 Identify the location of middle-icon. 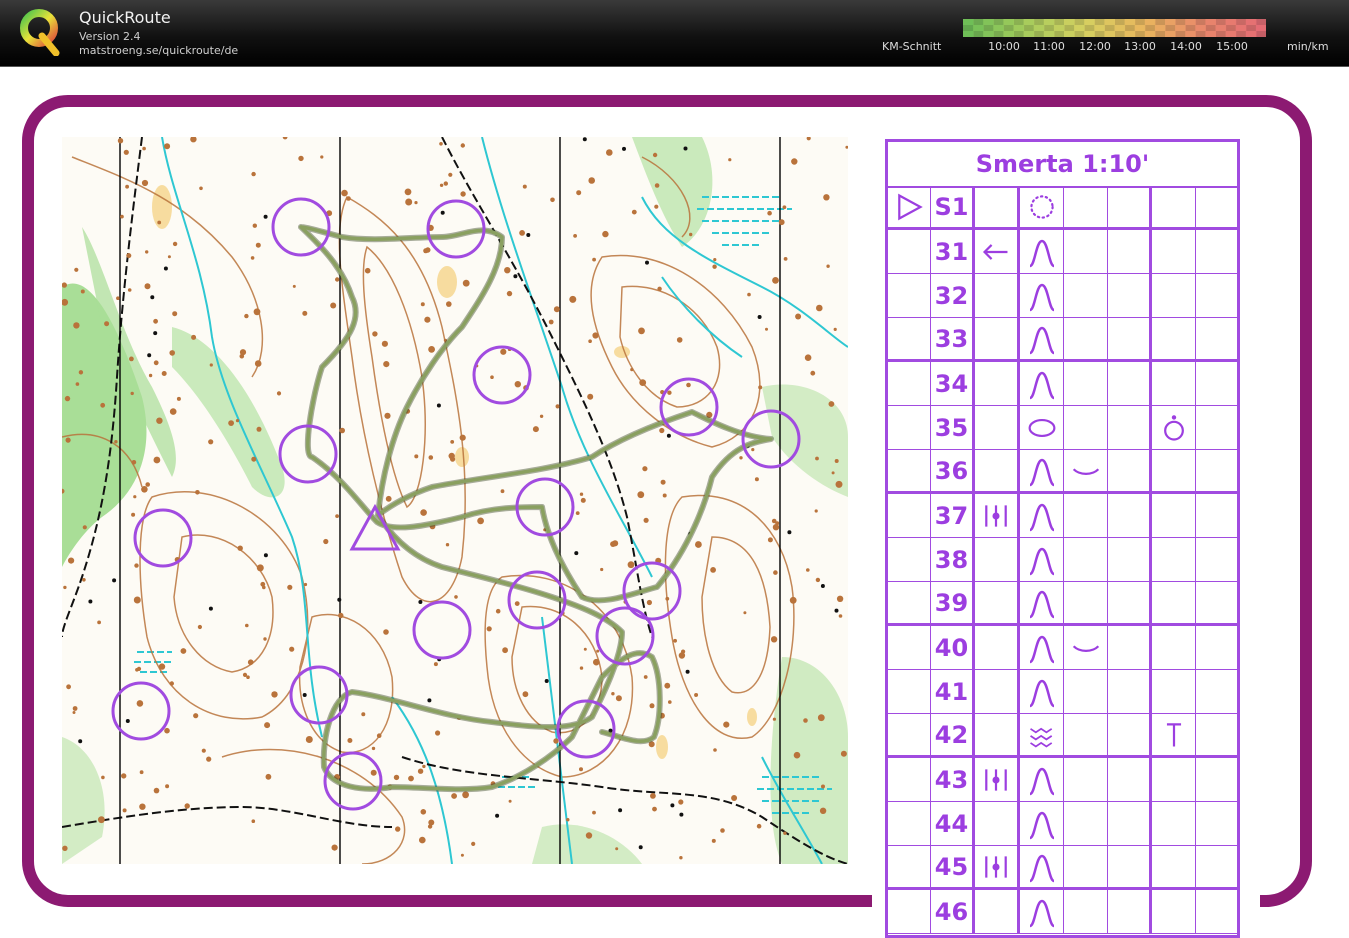
(997, 866).